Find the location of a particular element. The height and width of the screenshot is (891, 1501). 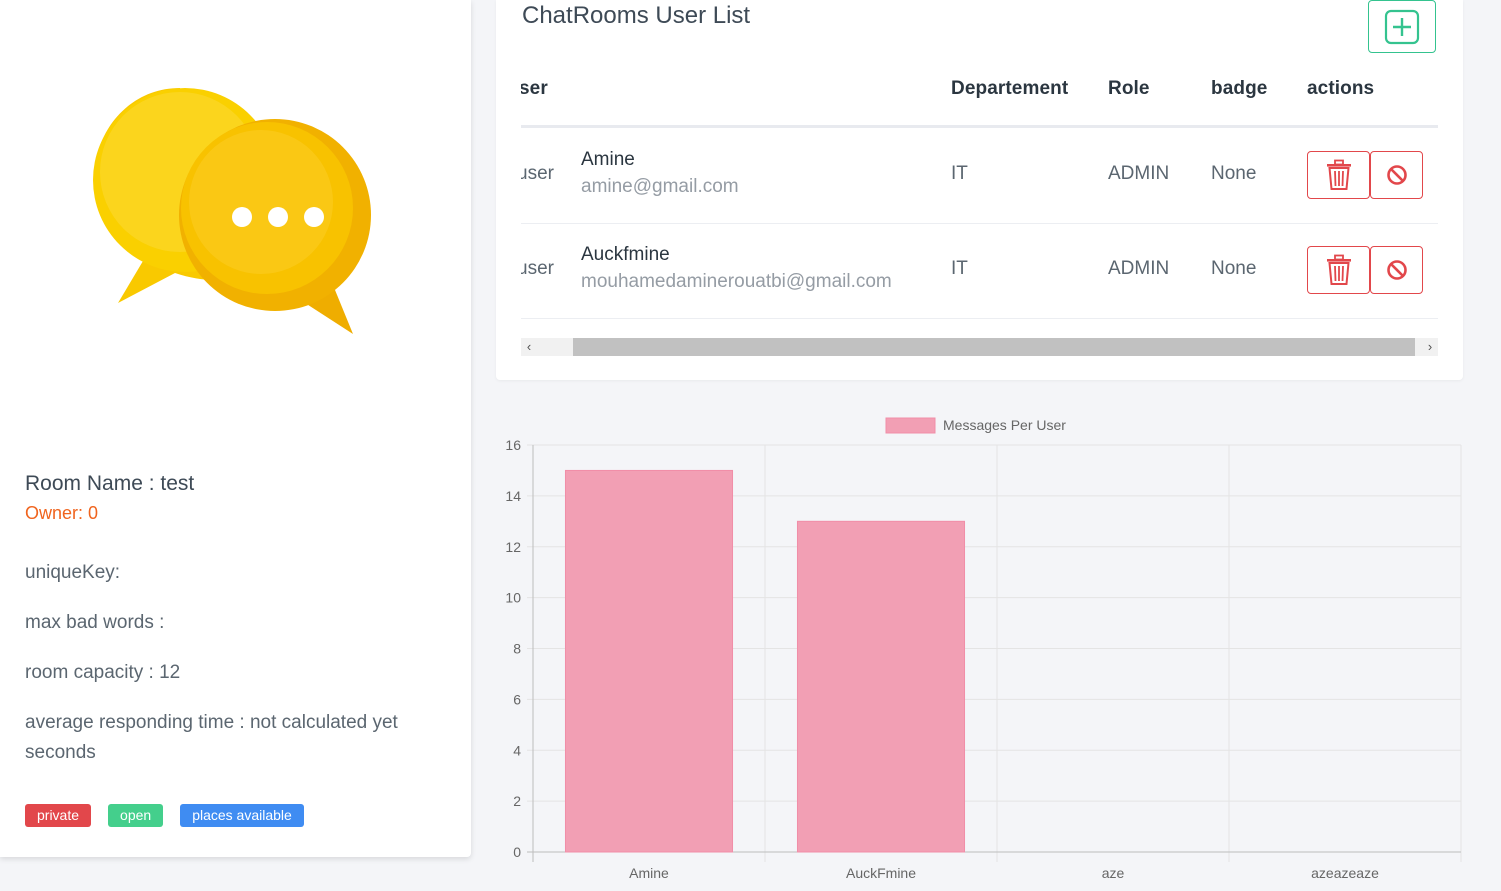

x-tick-label: AuckFmine is located at coordinates (881, 873).